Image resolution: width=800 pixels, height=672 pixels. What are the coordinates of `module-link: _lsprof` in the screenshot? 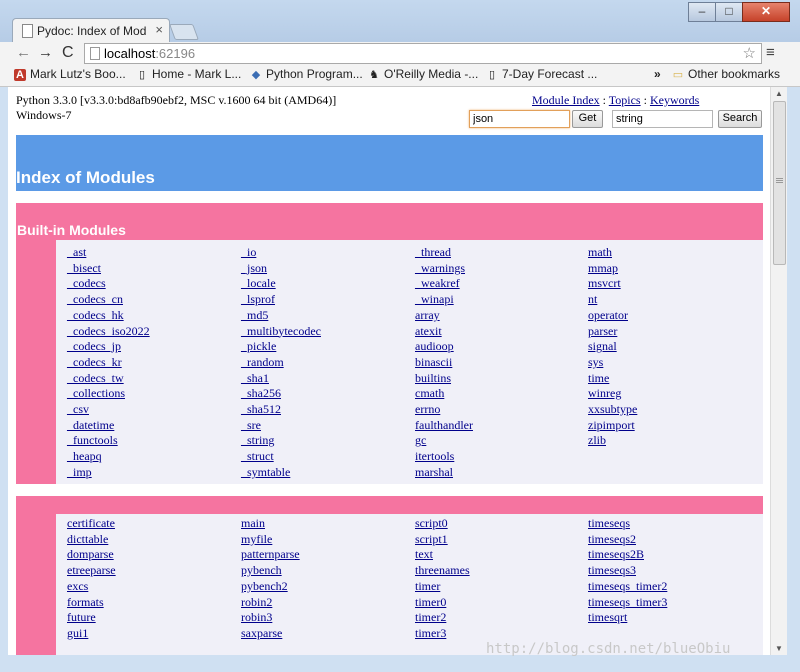 It's located at (281, 300).